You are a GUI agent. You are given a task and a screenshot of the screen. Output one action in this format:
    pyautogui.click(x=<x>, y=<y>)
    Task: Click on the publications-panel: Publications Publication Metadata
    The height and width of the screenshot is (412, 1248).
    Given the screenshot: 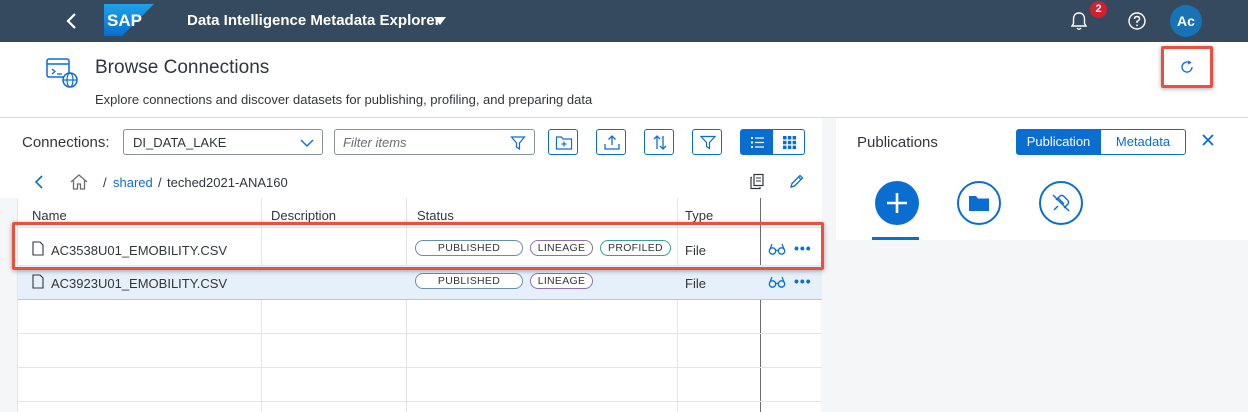 What is the action you would take?
    pyautogui.click(x=1042, y=179)
    